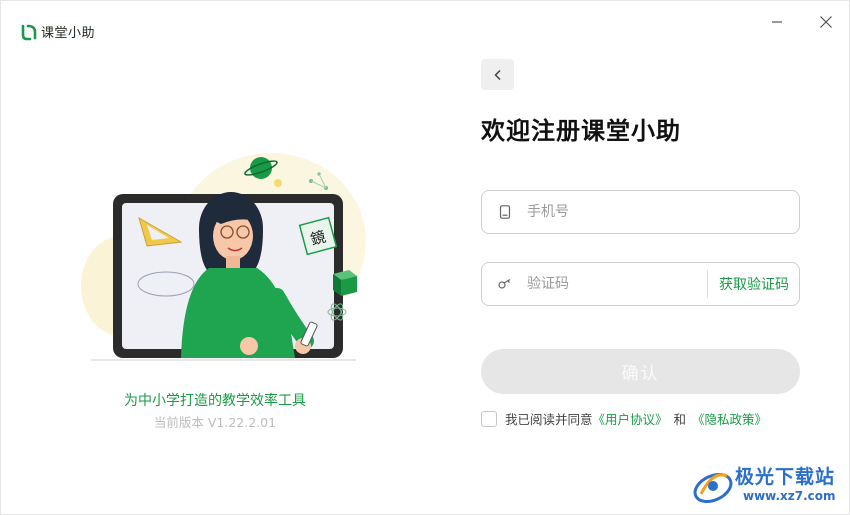 Image resolution: width=850 pixels, height=515 pixels. I want to click on phone-field, so click(640, 212).